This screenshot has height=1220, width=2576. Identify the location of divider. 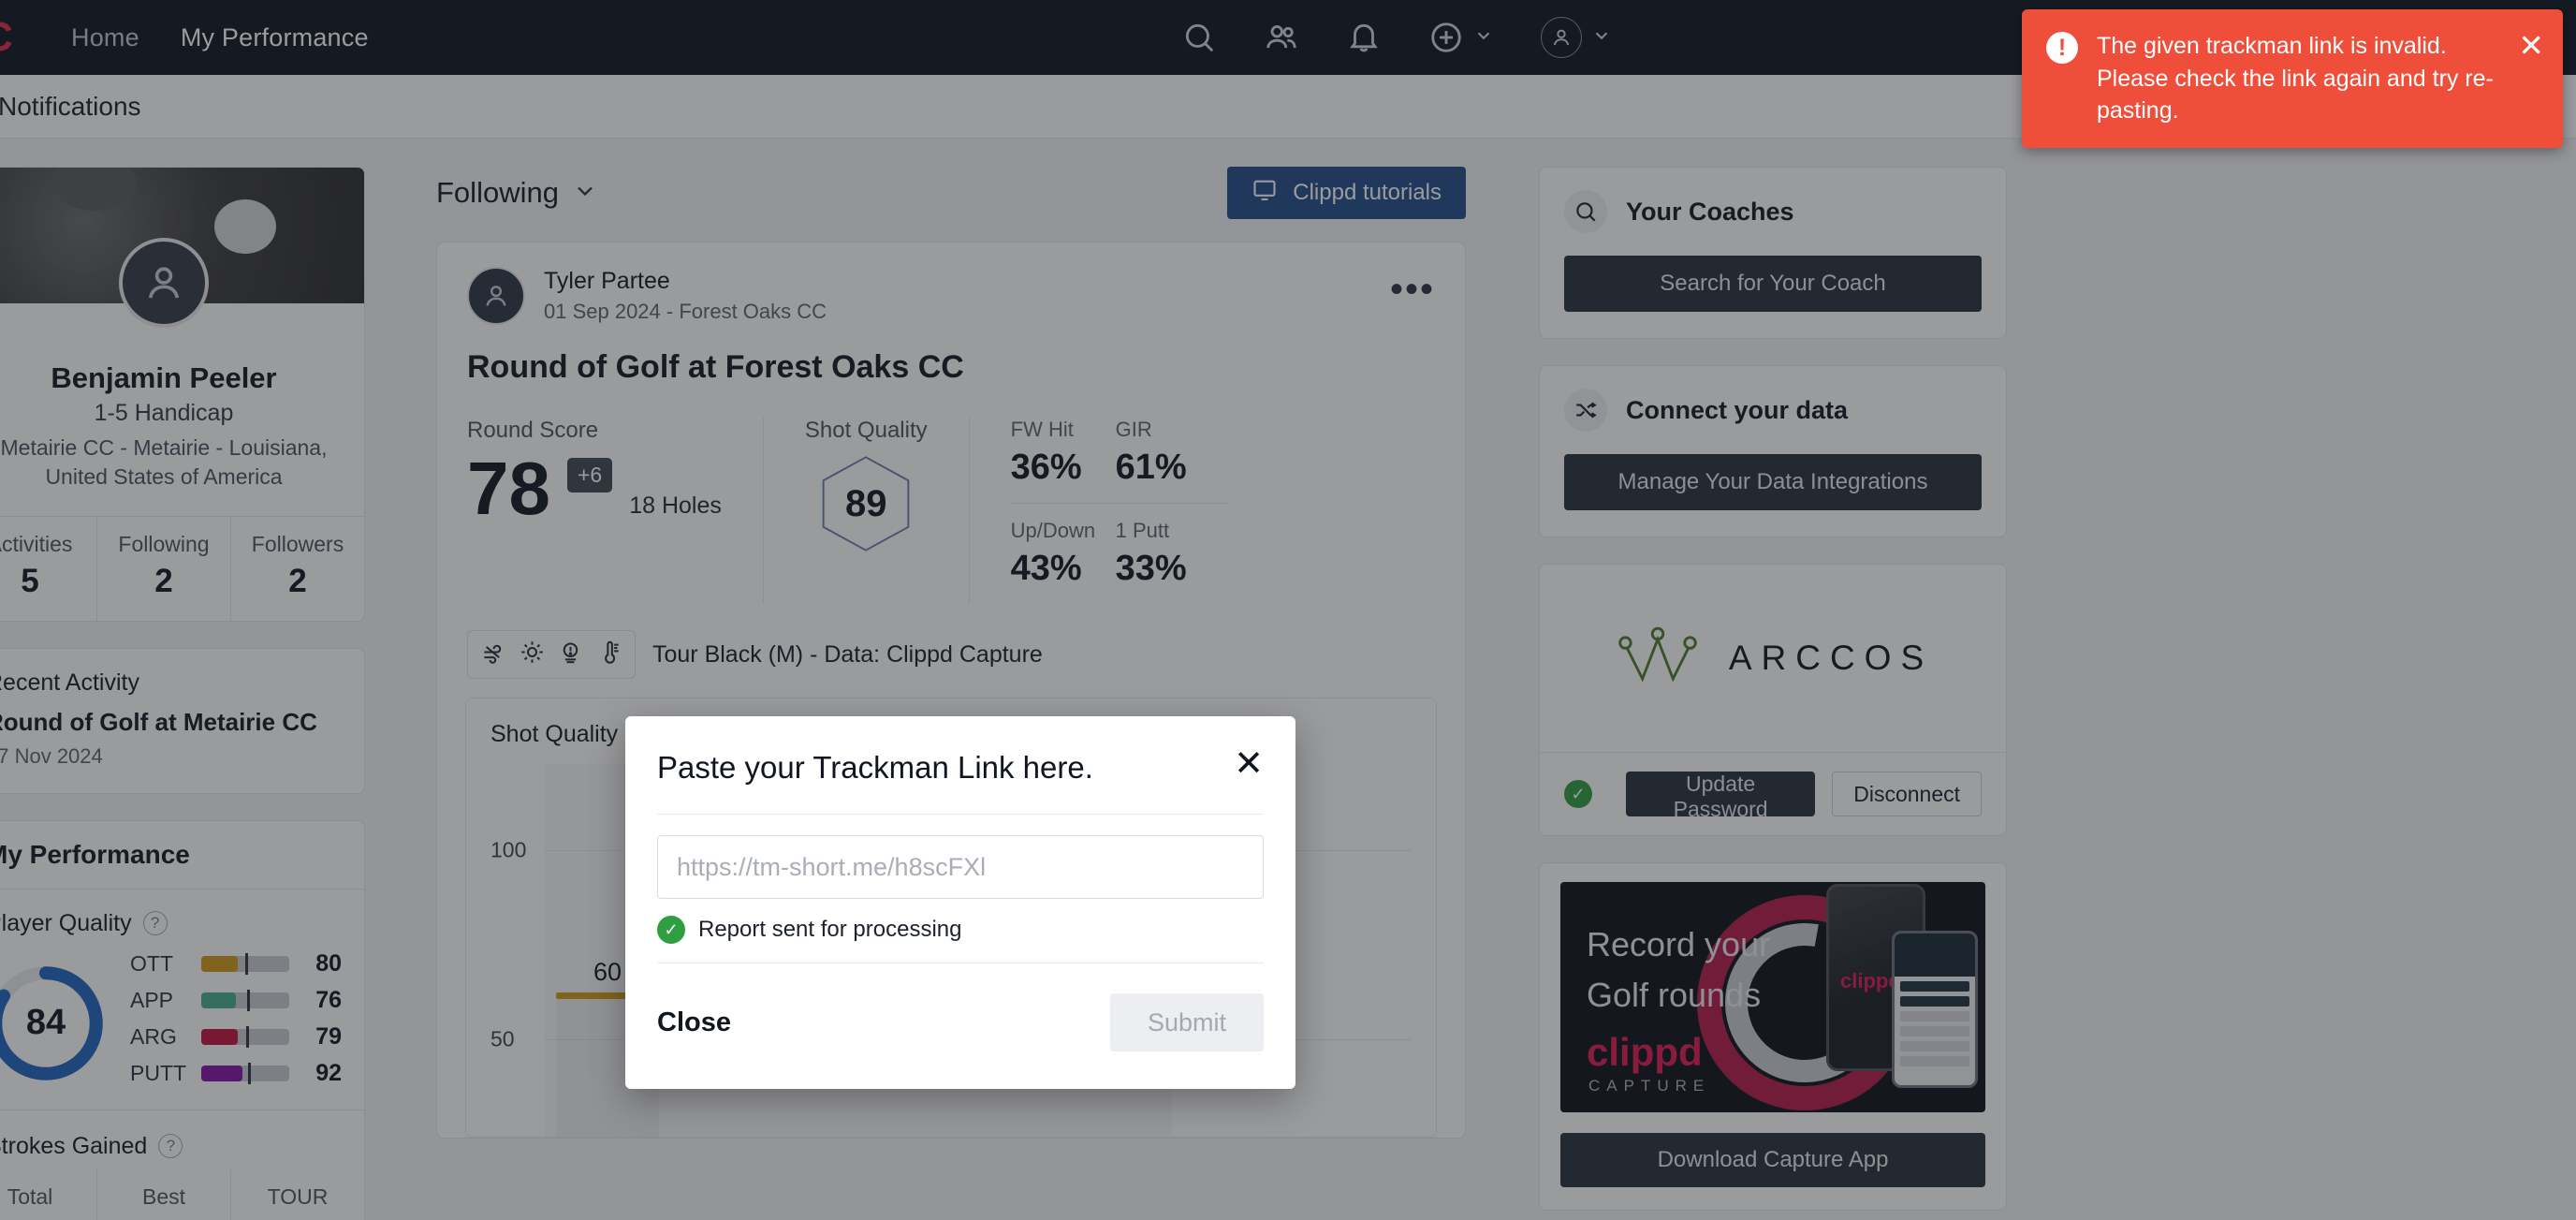
(961, 814).